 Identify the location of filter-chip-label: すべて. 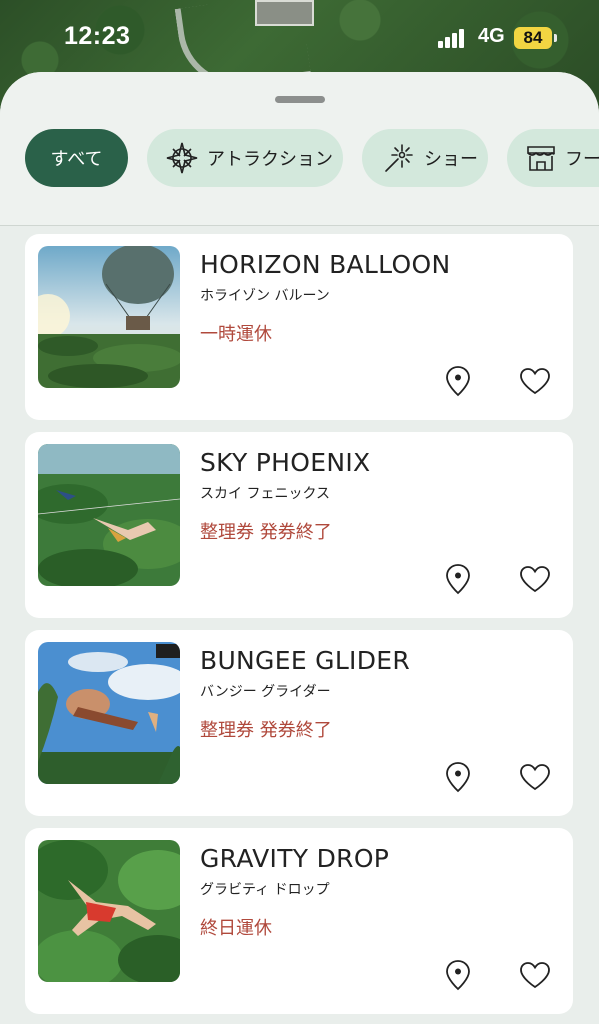
(76, 159).